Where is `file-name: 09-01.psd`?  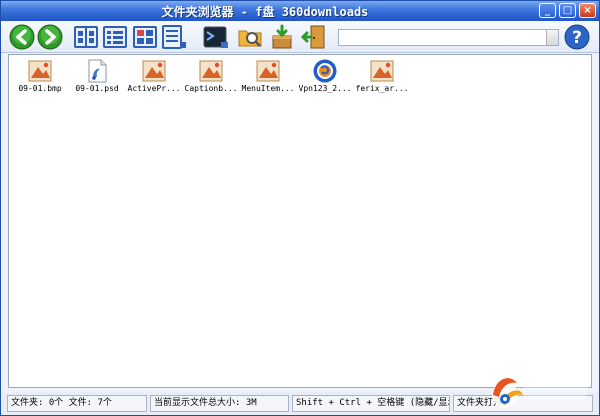 file-name: 09-01.psd is located at coordinates (97, 88).